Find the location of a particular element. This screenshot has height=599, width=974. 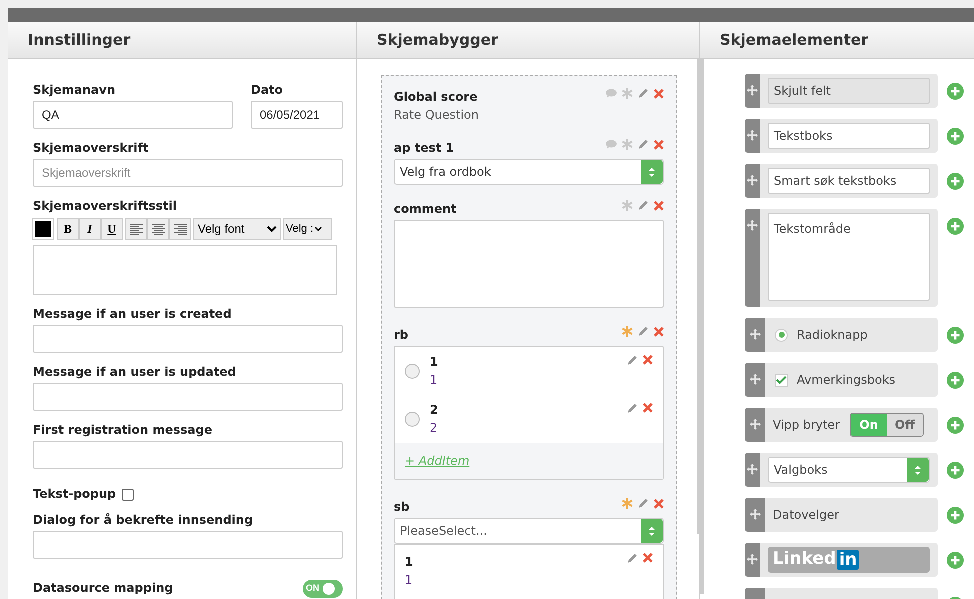

element-card: Avmerkingsboks is located at coordinates (841, 380).